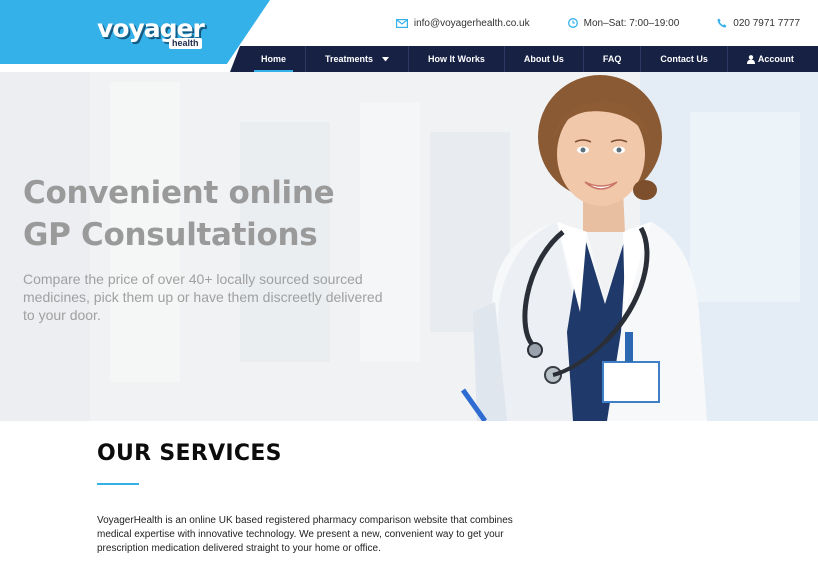  What do you see at coordinates (775, 59) in the screenshot?
I see `nav-account-label: Account` at bounding box center [775, 59].